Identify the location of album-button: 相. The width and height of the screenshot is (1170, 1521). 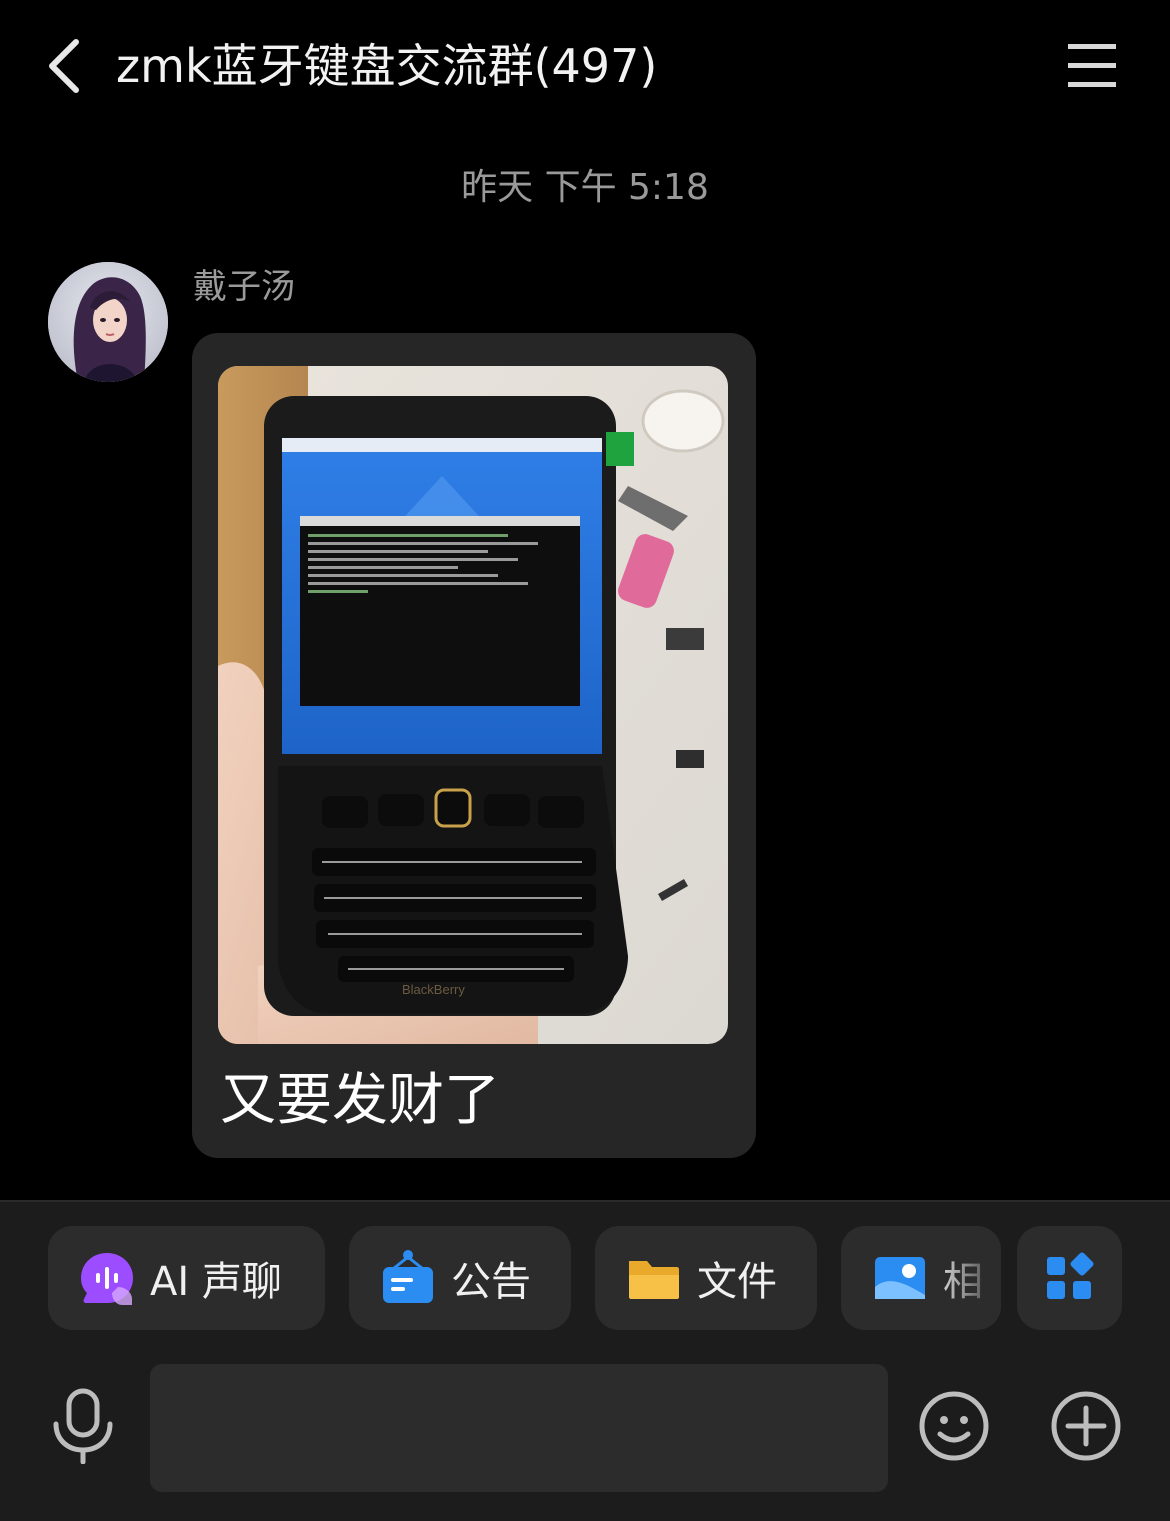
(921, 1278).